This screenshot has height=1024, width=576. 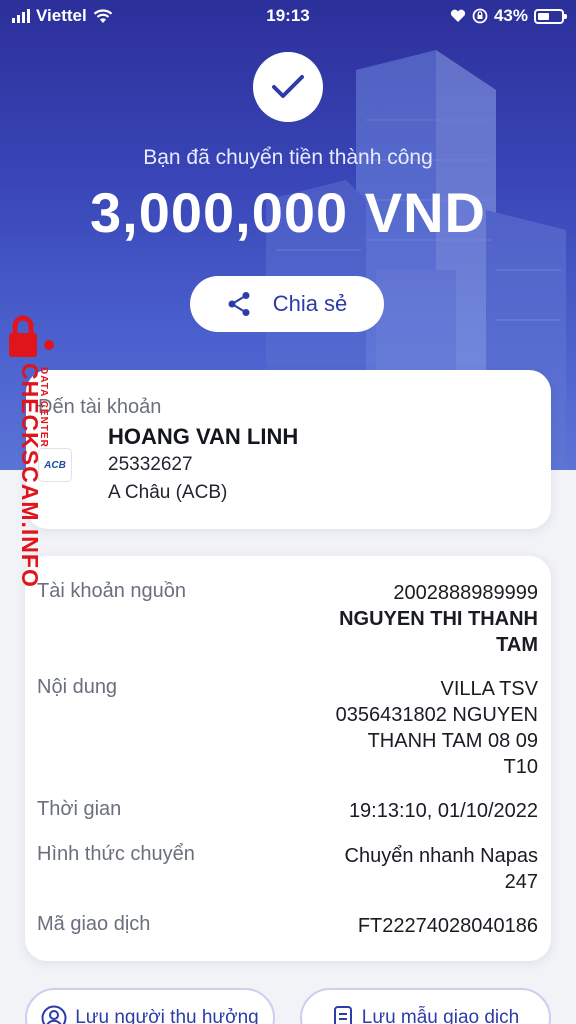 I want to click on transfer-amount: 3,000,000 VND, so click(x=288, y=212).